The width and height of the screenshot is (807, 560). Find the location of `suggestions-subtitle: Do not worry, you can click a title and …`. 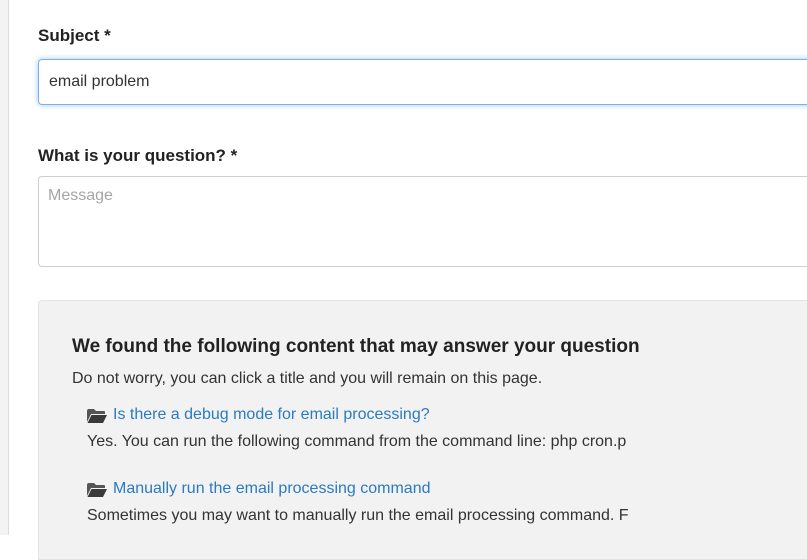

suggestions-subtitle: Do not worry, you can click a title and … is located at coordinates (307, 378).